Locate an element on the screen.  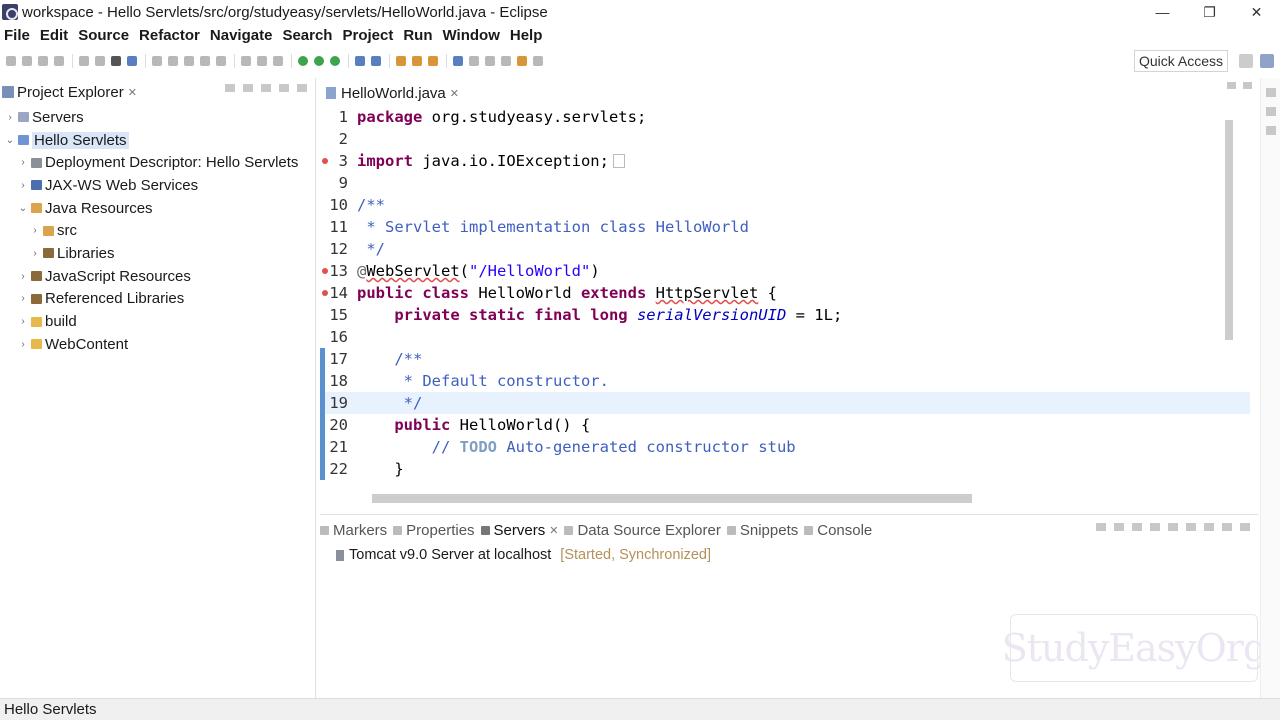
tree-item-src: › src is located at coordinates (158, 230).